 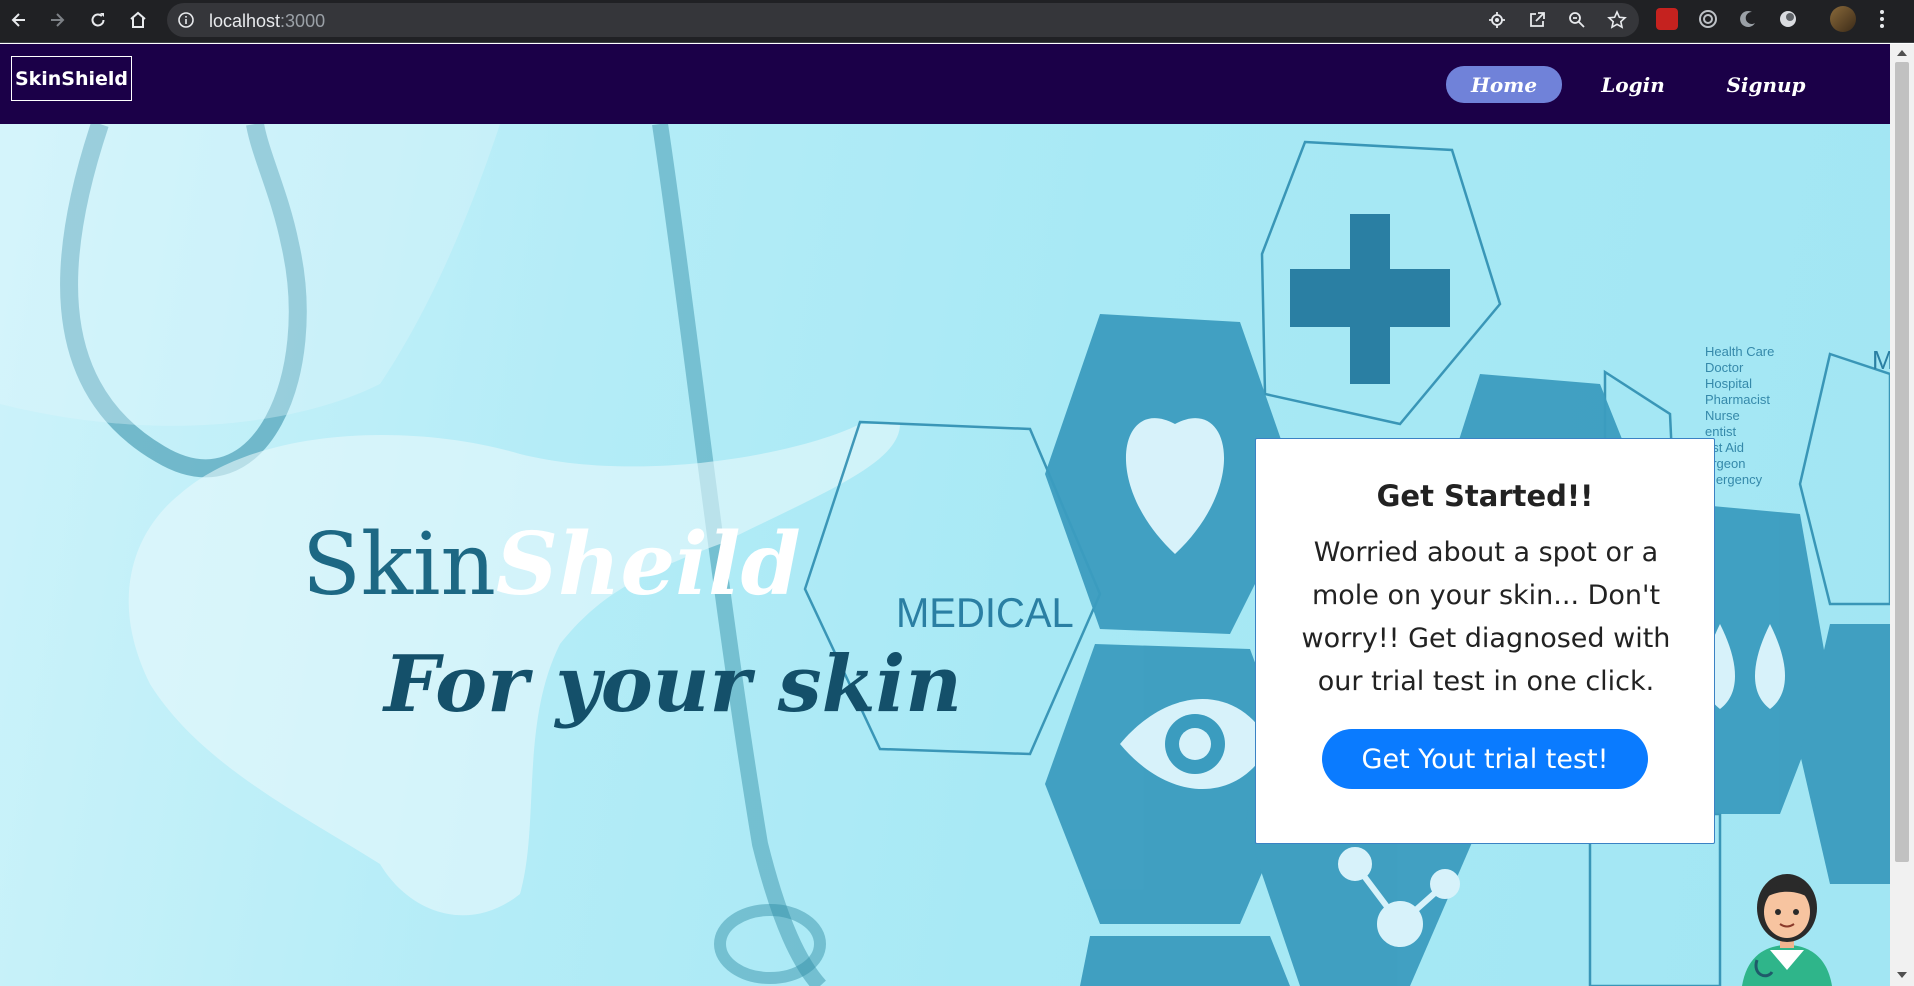 I want to click on reload-icon, so click(x=98, y=20).